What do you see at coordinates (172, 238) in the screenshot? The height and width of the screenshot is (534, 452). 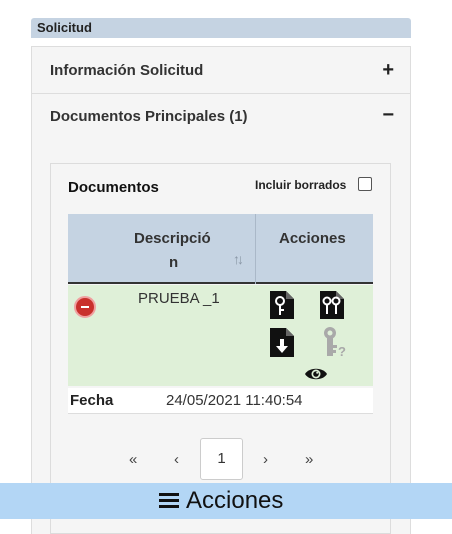 I see `column-label-part: Descripció` at bounding box center [172, 238].